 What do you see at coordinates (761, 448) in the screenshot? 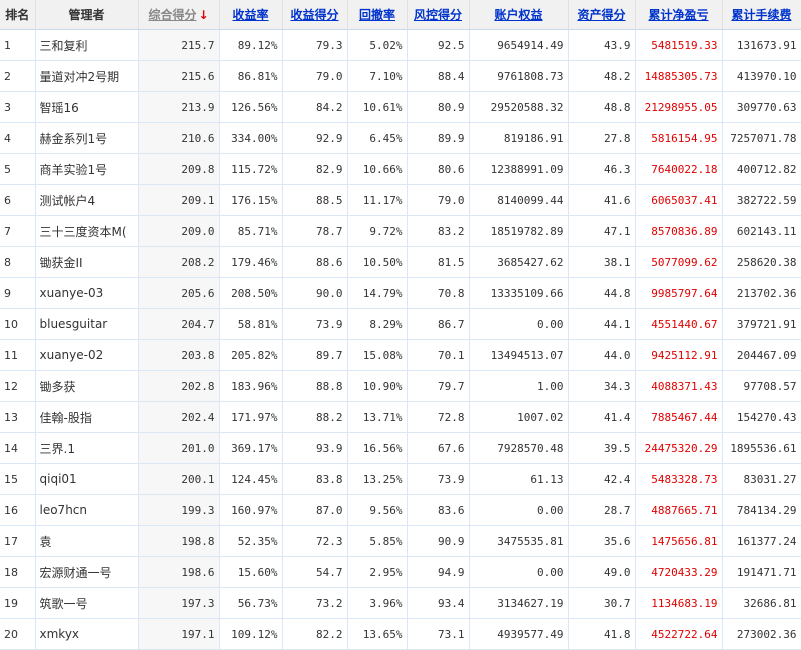
I see `fees-cell: 1895536.61` at bounding box center [761, 448].